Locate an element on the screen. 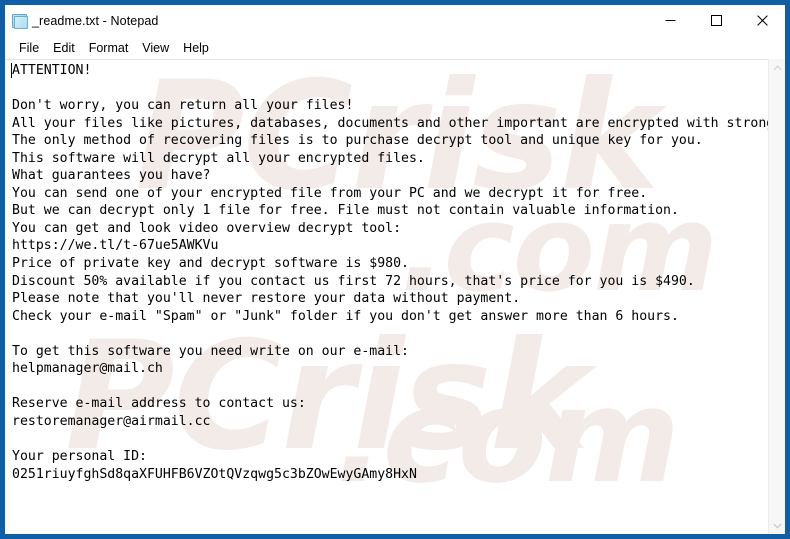 This screenshot has width=790, height=539. scroll-up-icon is located at coordinates (777, 67).